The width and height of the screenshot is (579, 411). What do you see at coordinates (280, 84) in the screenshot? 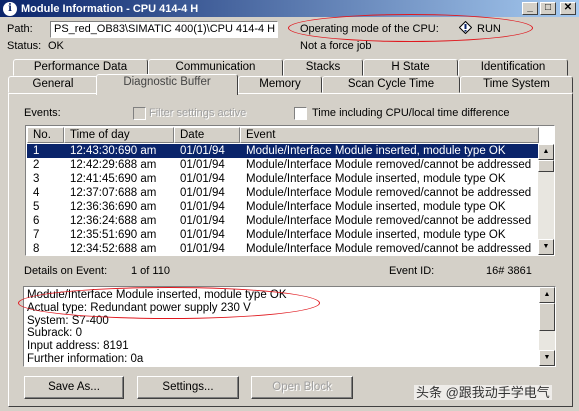
I see `tab-memory: Memory` at bounding box center [280, 84].